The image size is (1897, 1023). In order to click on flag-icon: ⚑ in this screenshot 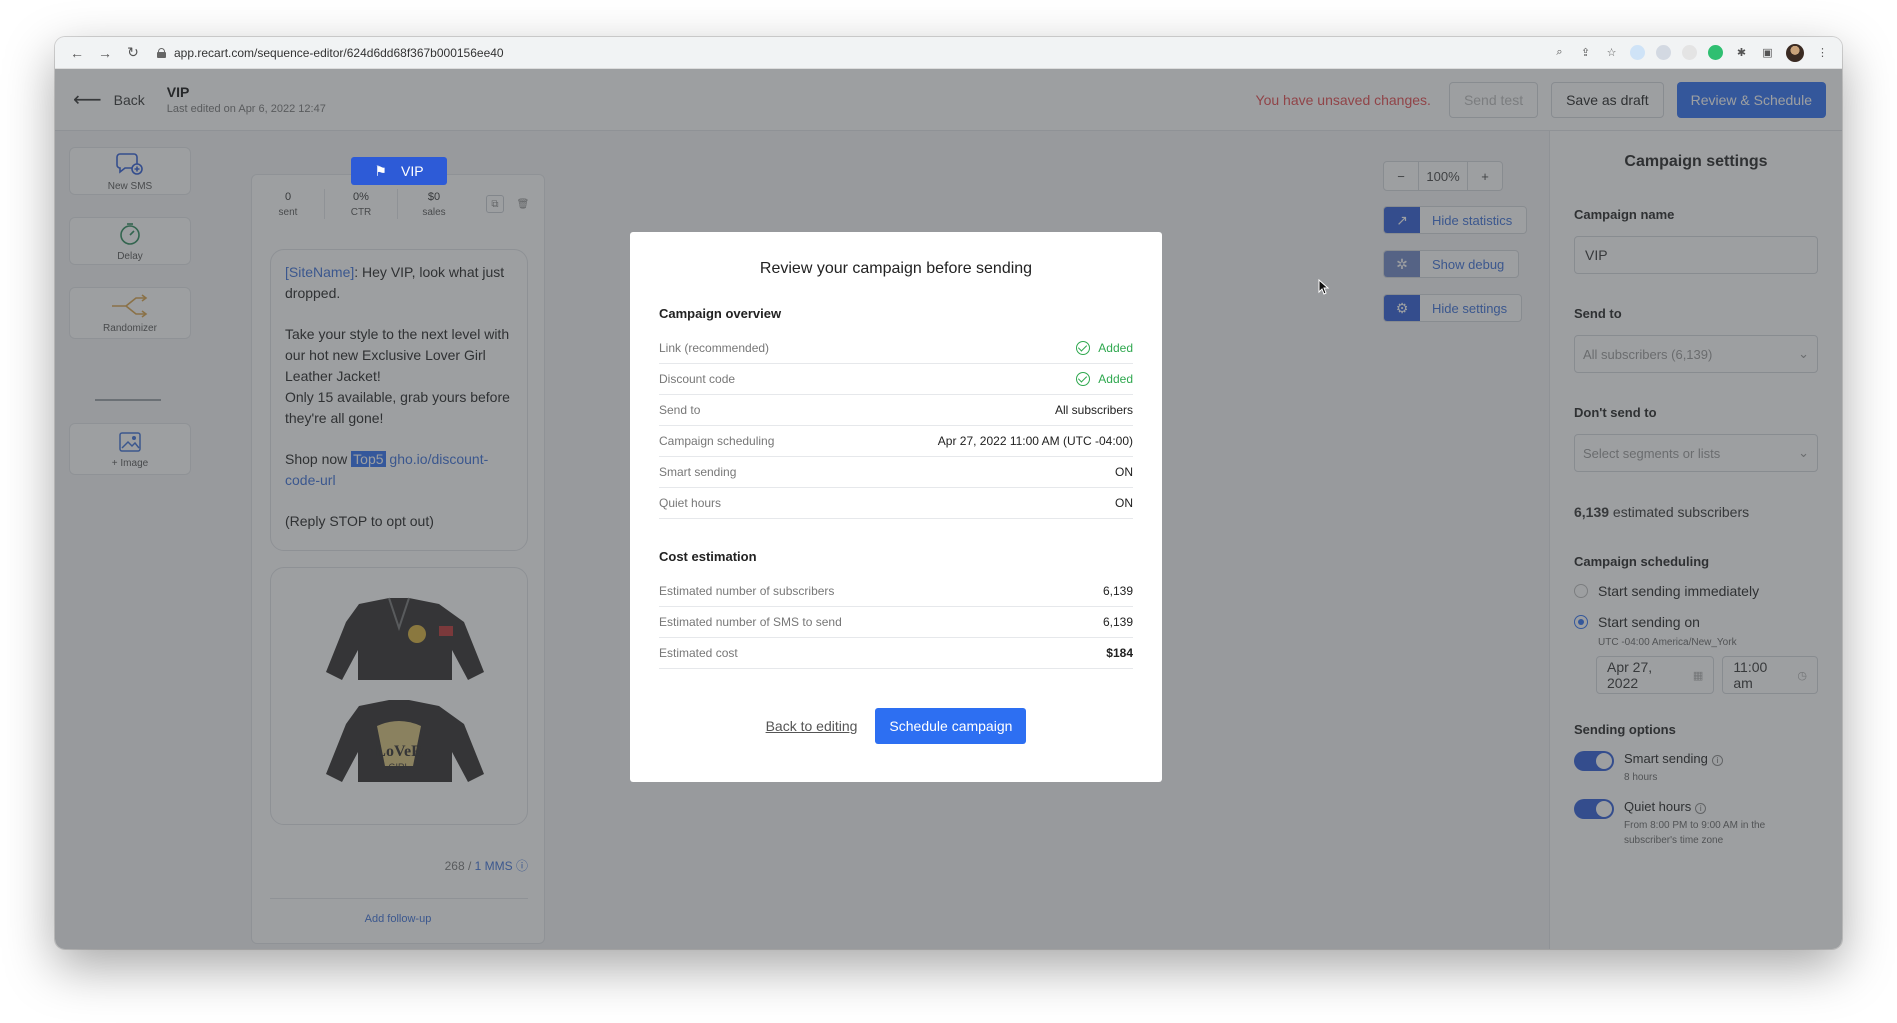, I will do `click(380, 170)`.